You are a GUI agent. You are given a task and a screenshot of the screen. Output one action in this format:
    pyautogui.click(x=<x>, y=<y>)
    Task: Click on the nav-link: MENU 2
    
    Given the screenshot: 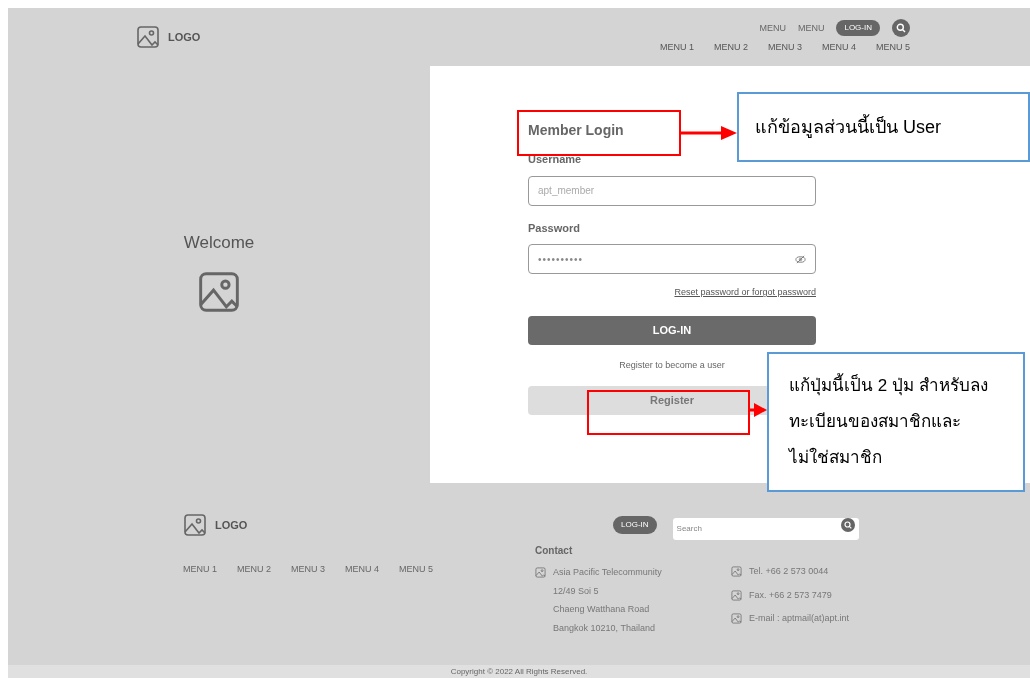 What is the action you would take?
    pyautogui.click(x=730, y=48)
    